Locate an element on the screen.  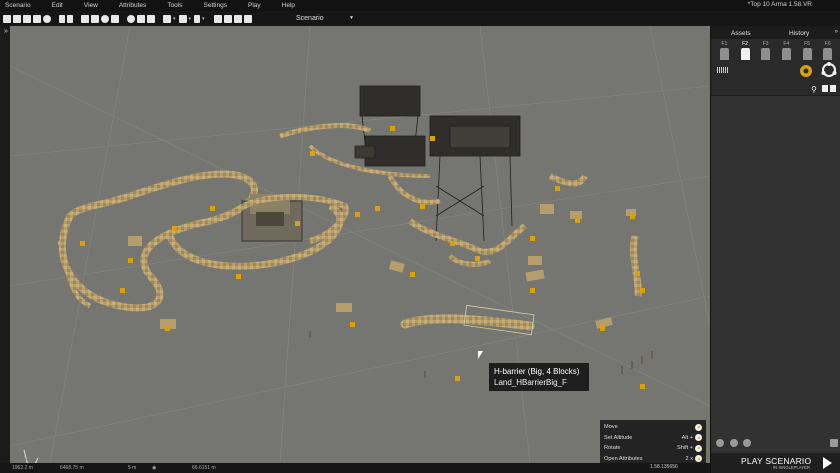
expand-left-panel-icon: » is located at coordinates (6, 31).